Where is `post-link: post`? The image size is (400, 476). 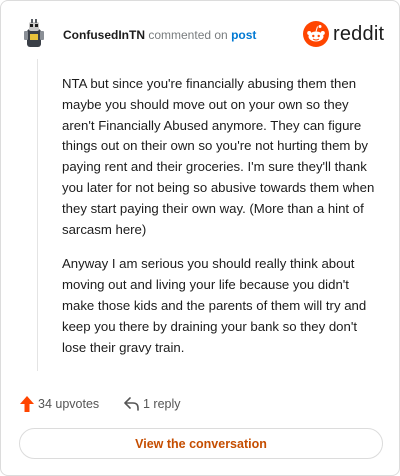
post-link: post is located at coordinates (243, 35).